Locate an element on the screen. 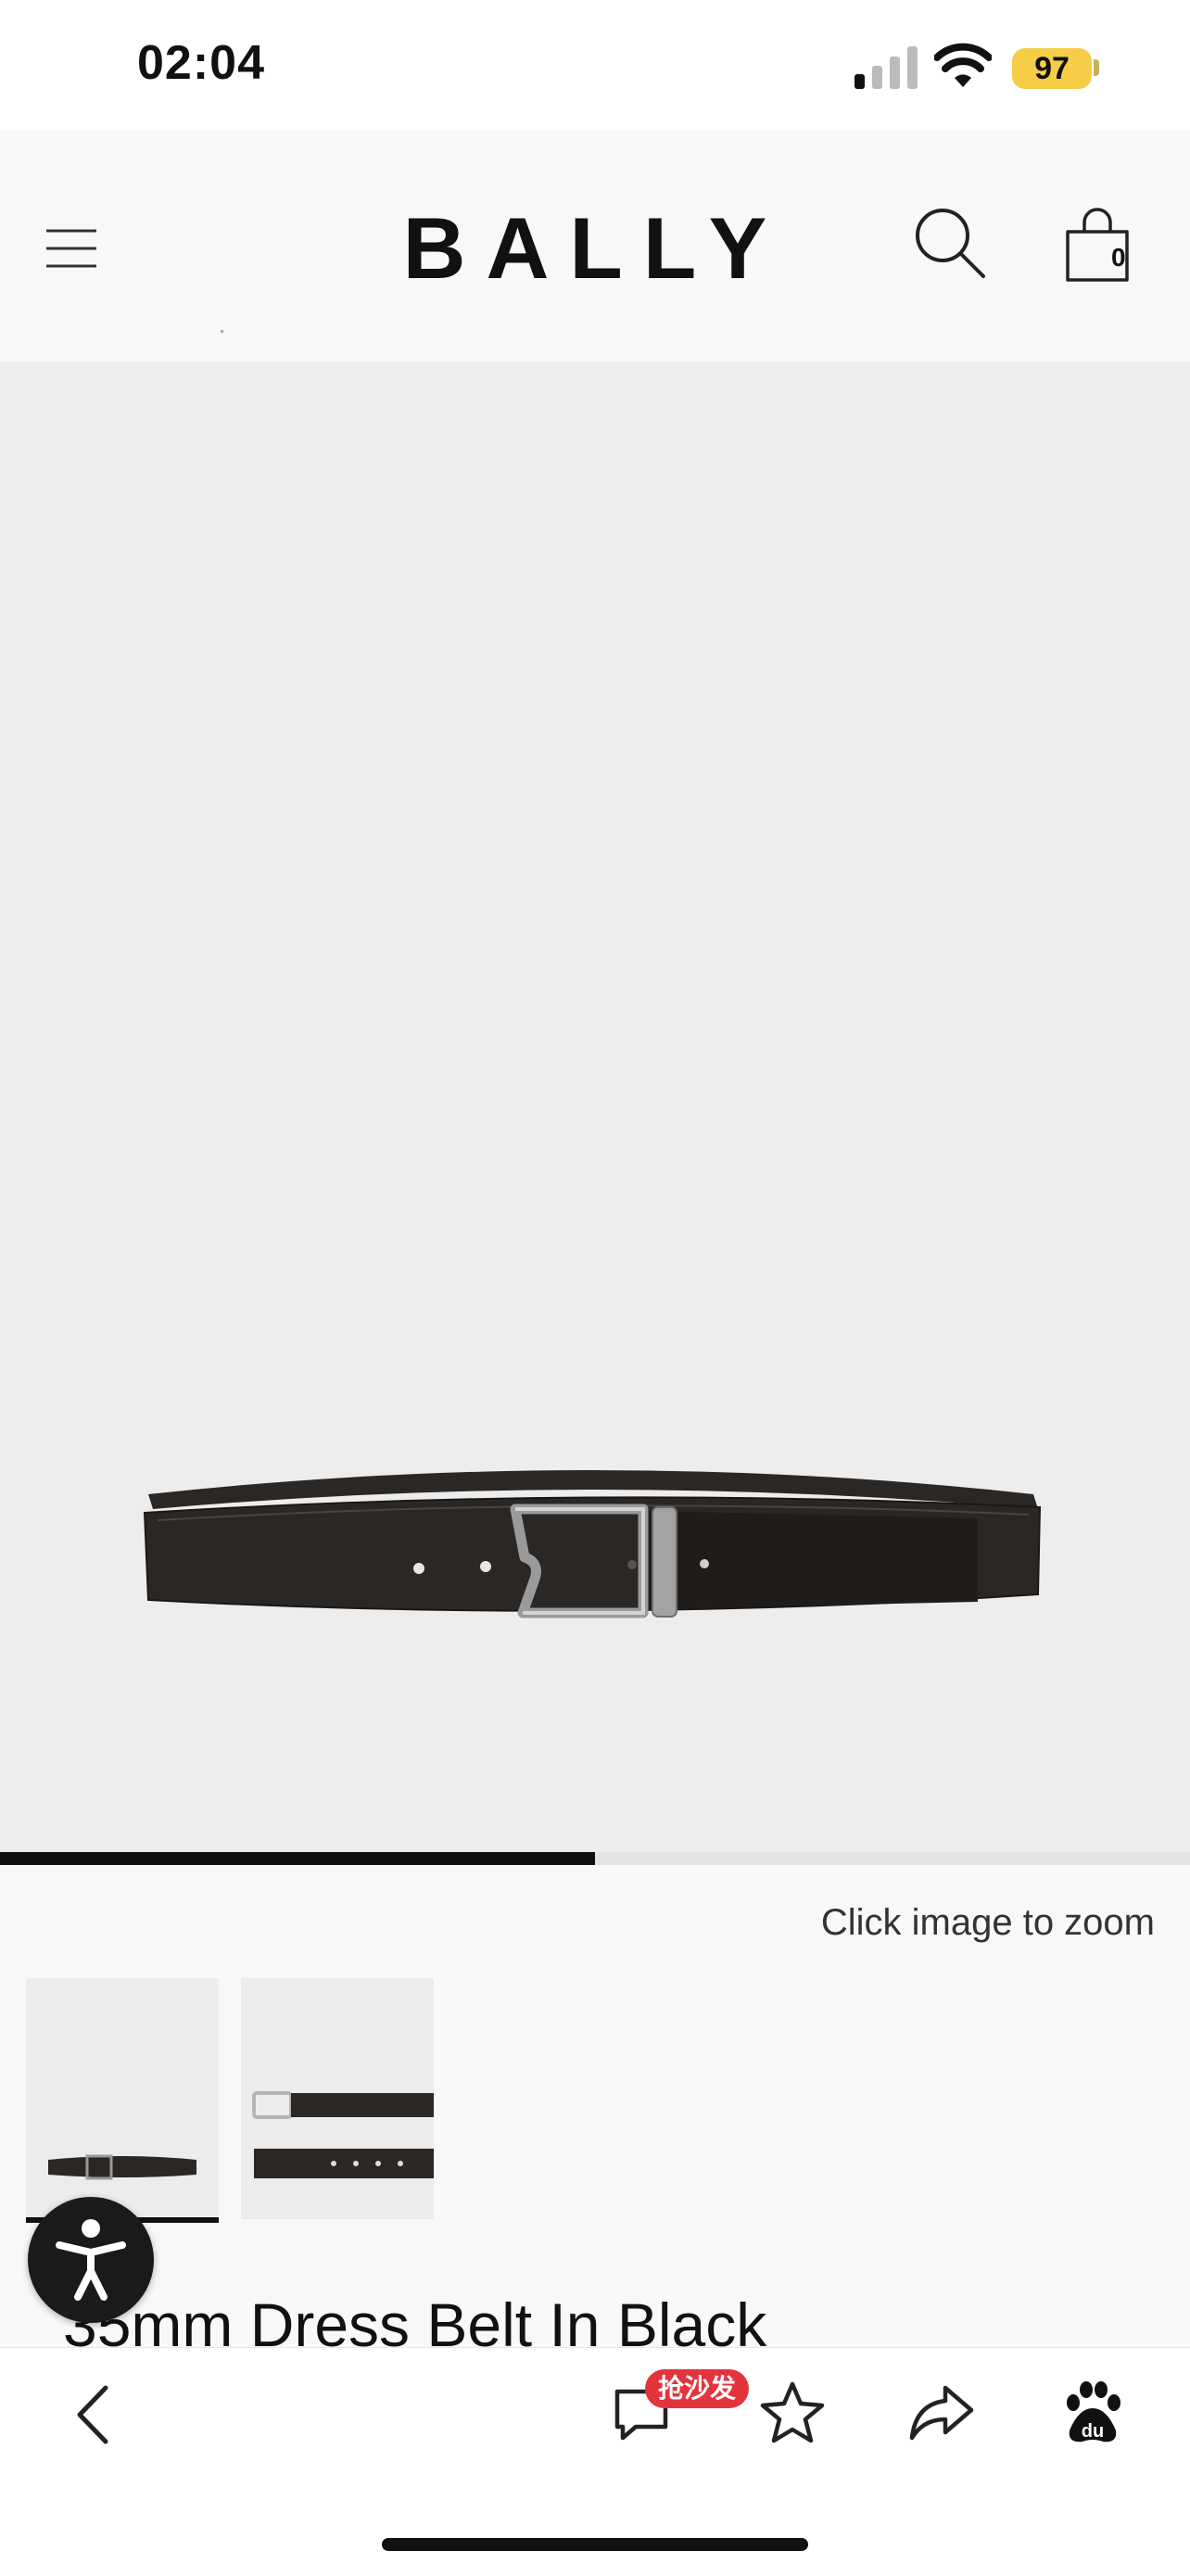 This screenshot has width=1190, height=2576. logo-text: BALLY is located at coordinates (595, 246).